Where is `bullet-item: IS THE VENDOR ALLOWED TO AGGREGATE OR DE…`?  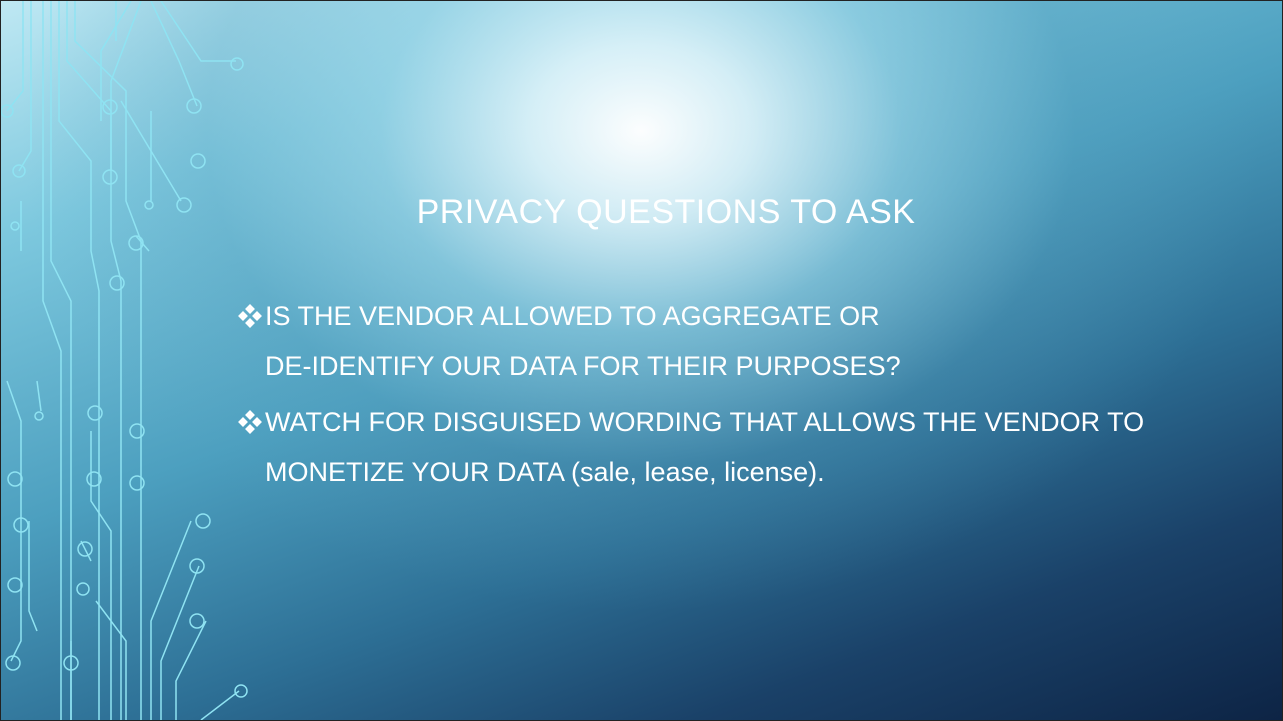 bullet-item: IS THE VENDOR ALLOWED TO AGGREGATE OR DE… is located at coordinates (753, 341).